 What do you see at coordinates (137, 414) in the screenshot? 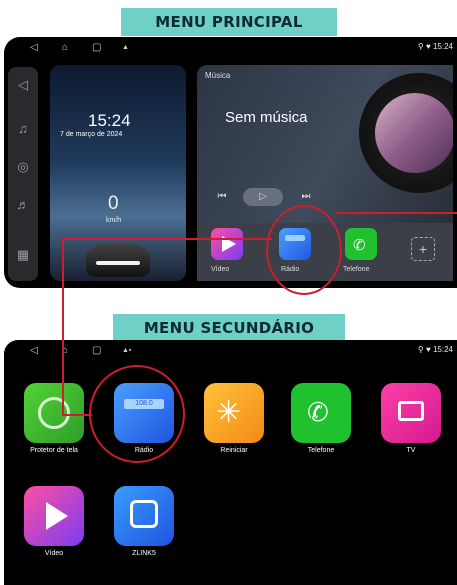
I see `highlight-circle-secondary` at bounding box center [137, 414].